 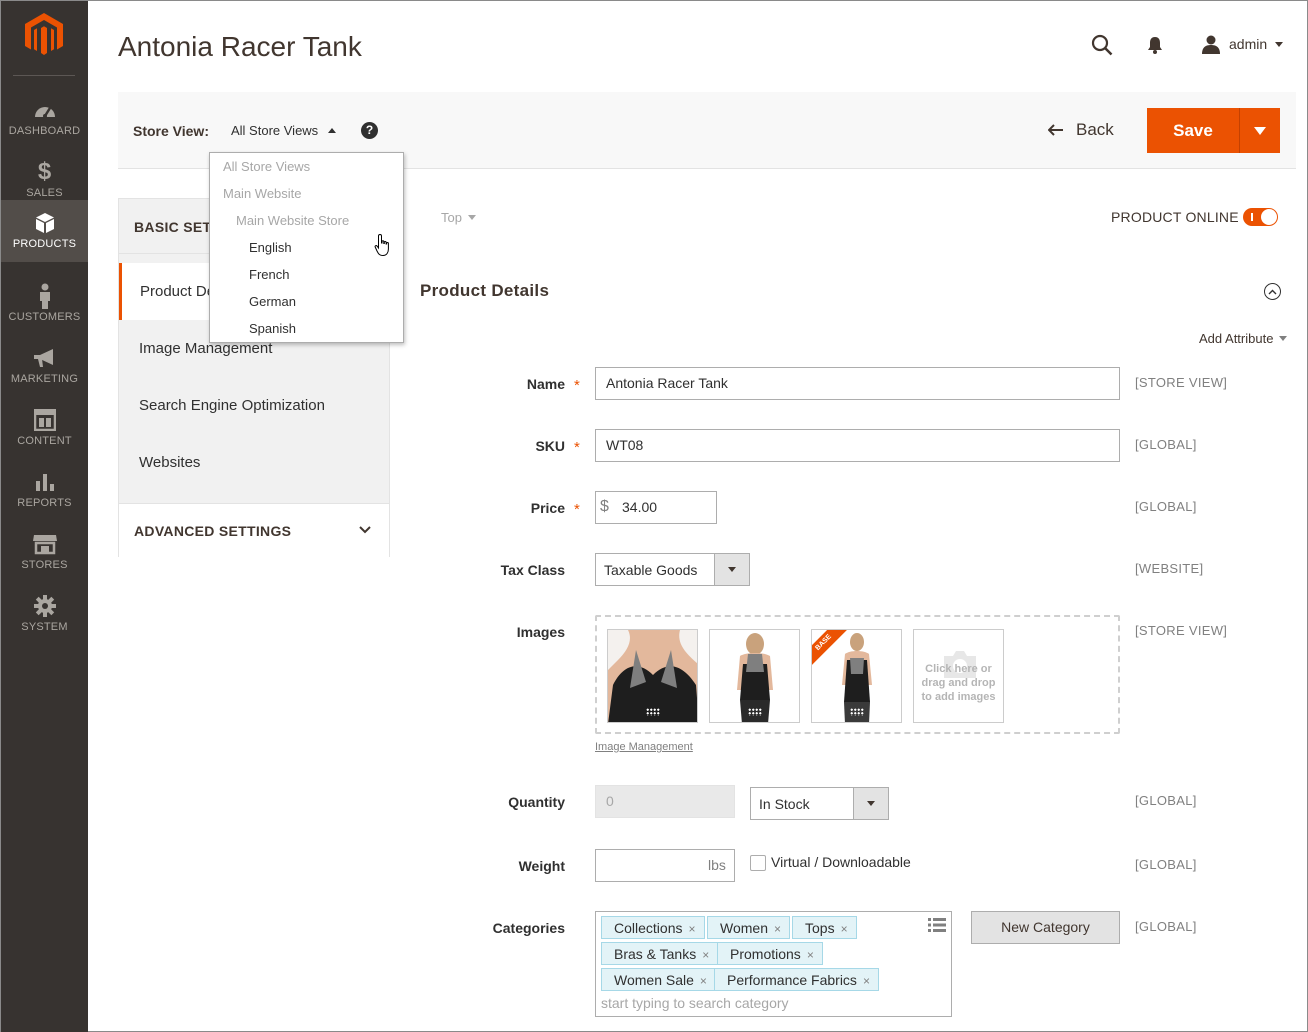 I want to click on search-icon, so click(x=1102, y=45).